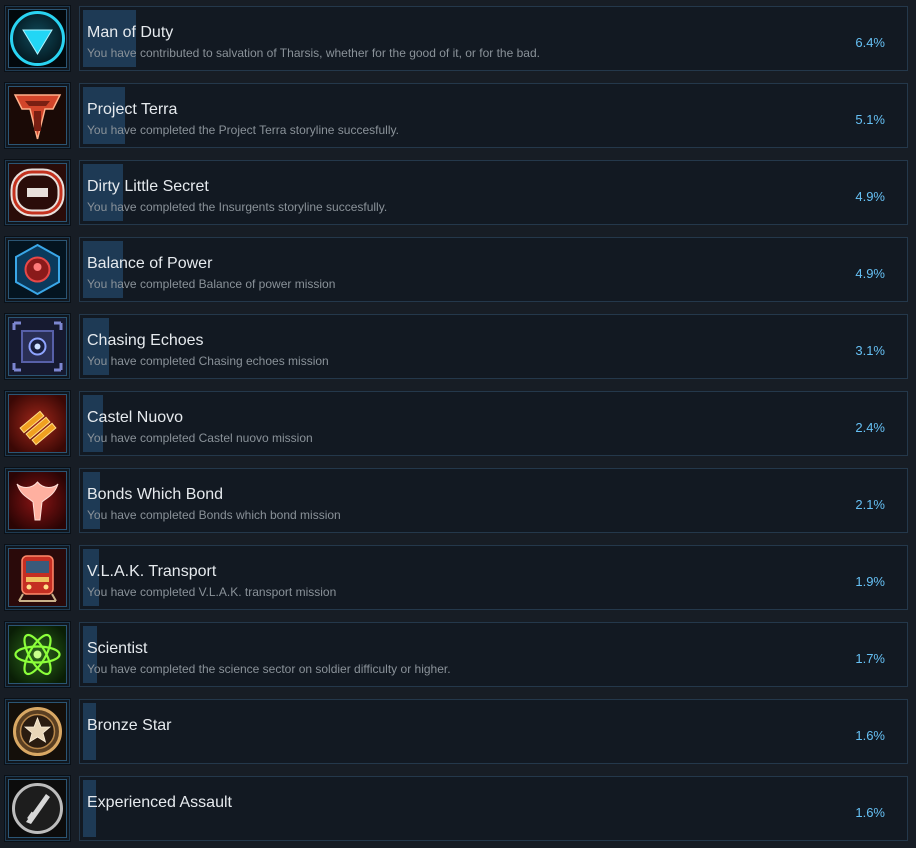 Image resolution: width=916 pixels, height=848 pixels. Describe the element at coordinates (130, 32) in the screenshot. I see `achievement-title: Man of Duty` at that location.